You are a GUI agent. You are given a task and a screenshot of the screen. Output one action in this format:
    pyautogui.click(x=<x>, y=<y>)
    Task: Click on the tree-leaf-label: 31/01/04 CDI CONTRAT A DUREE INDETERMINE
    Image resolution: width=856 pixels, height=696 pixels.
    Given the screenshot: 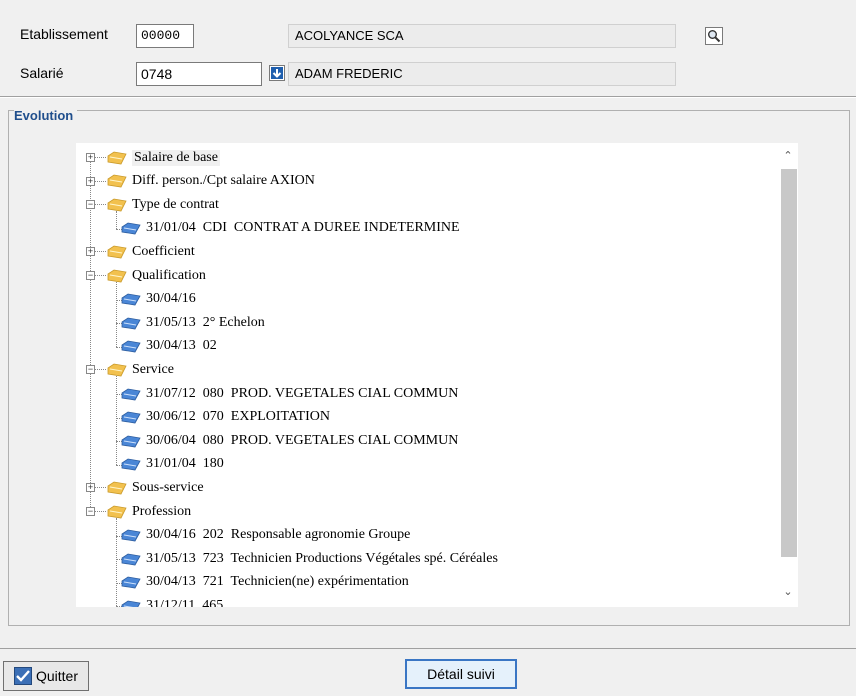 What is the action you would take?
    pyautogui.click(x=303, y=228)
    